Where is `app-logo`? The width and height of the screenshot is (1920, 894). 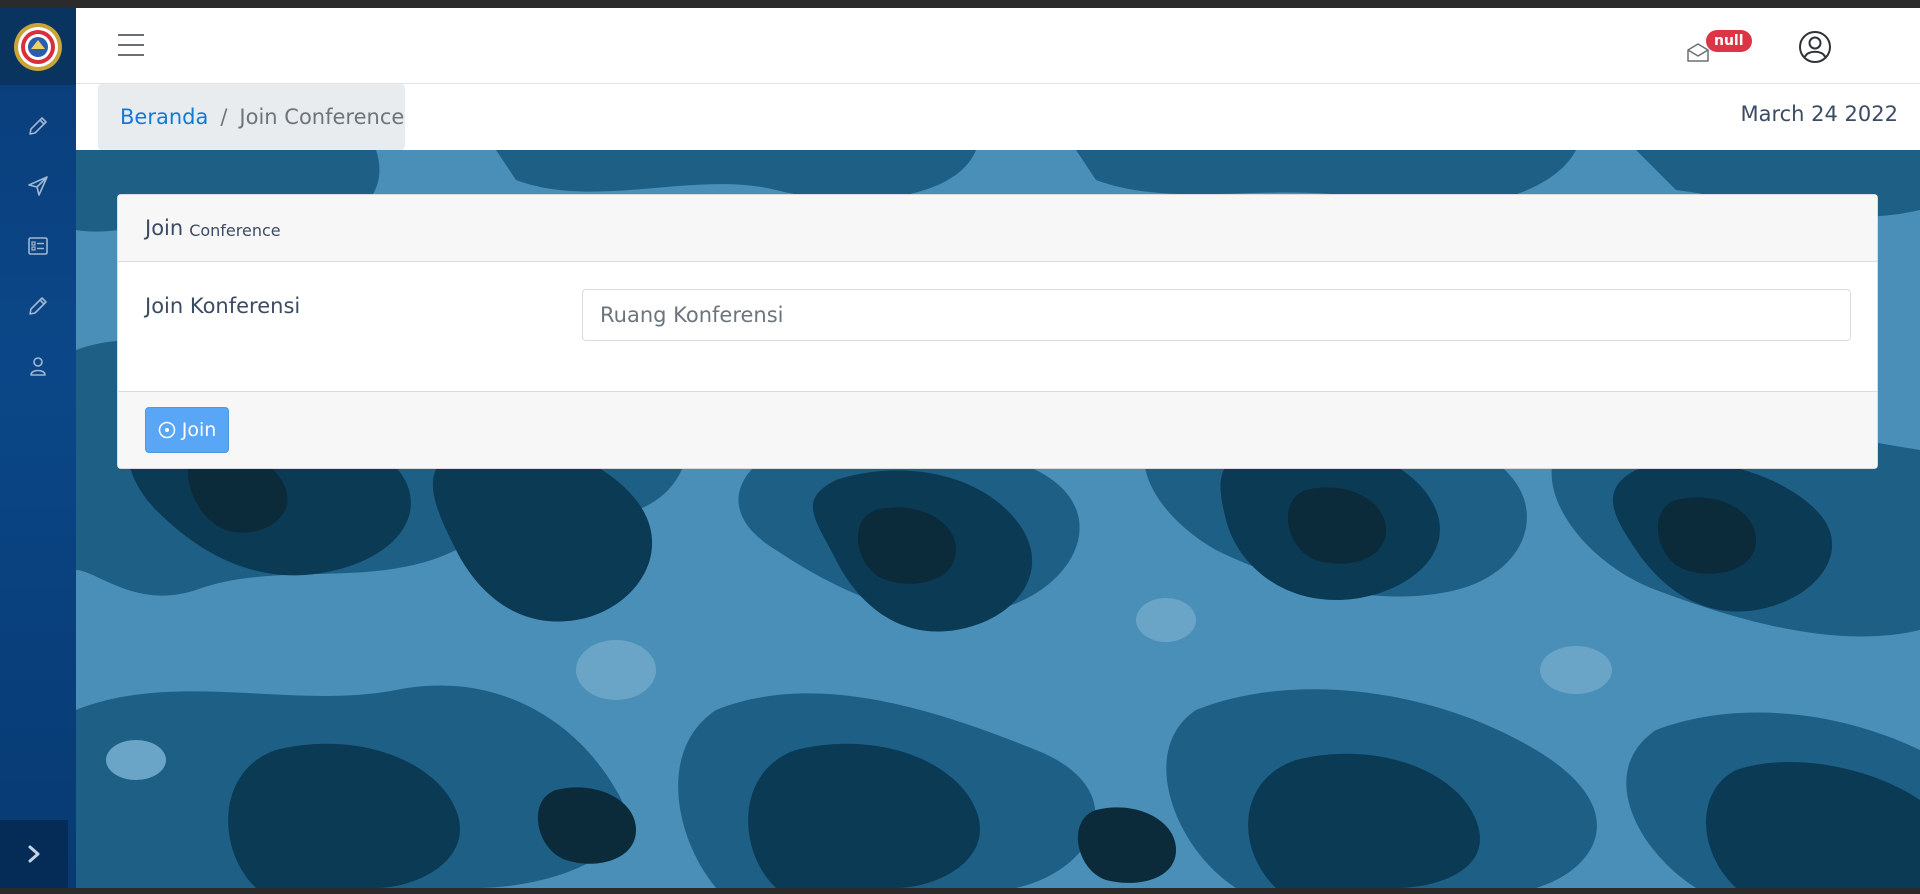
app-logo is located at coordinates (38, 46).